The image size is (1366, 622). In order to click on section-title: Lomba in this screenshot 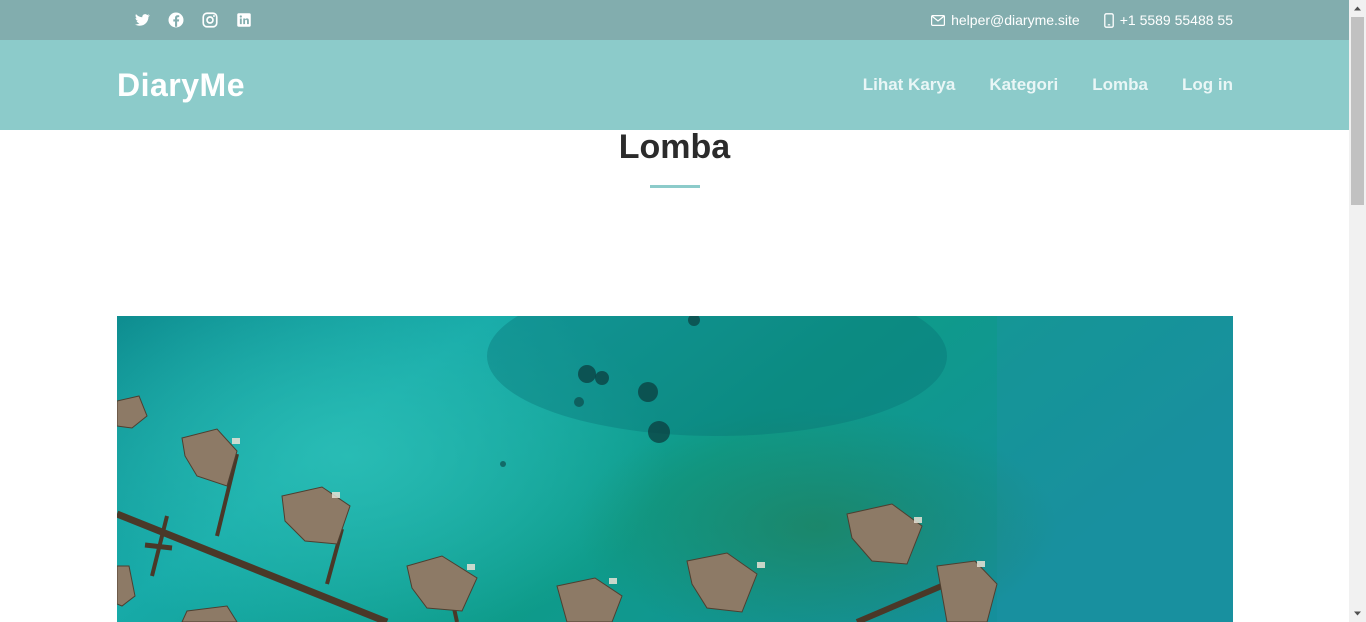, I will do `click(674, 147)`.